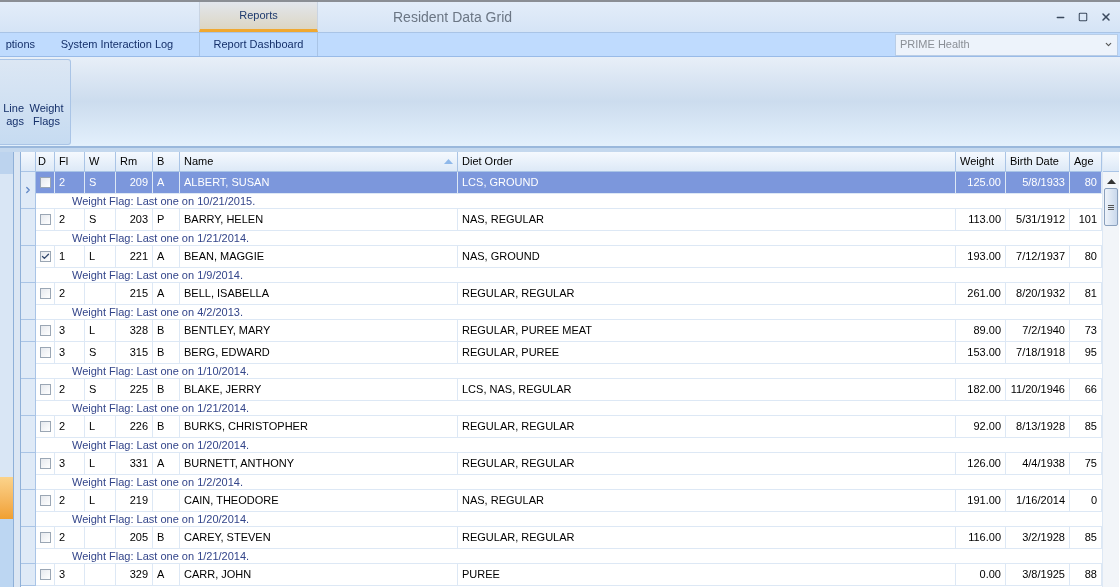 Image resolution: width=1120 pixels, height=587 pixels. What do you see at coordinates (138, 294) in the screenshot?
I see `table-cell-text: 215` at bounding box center [138, 294].